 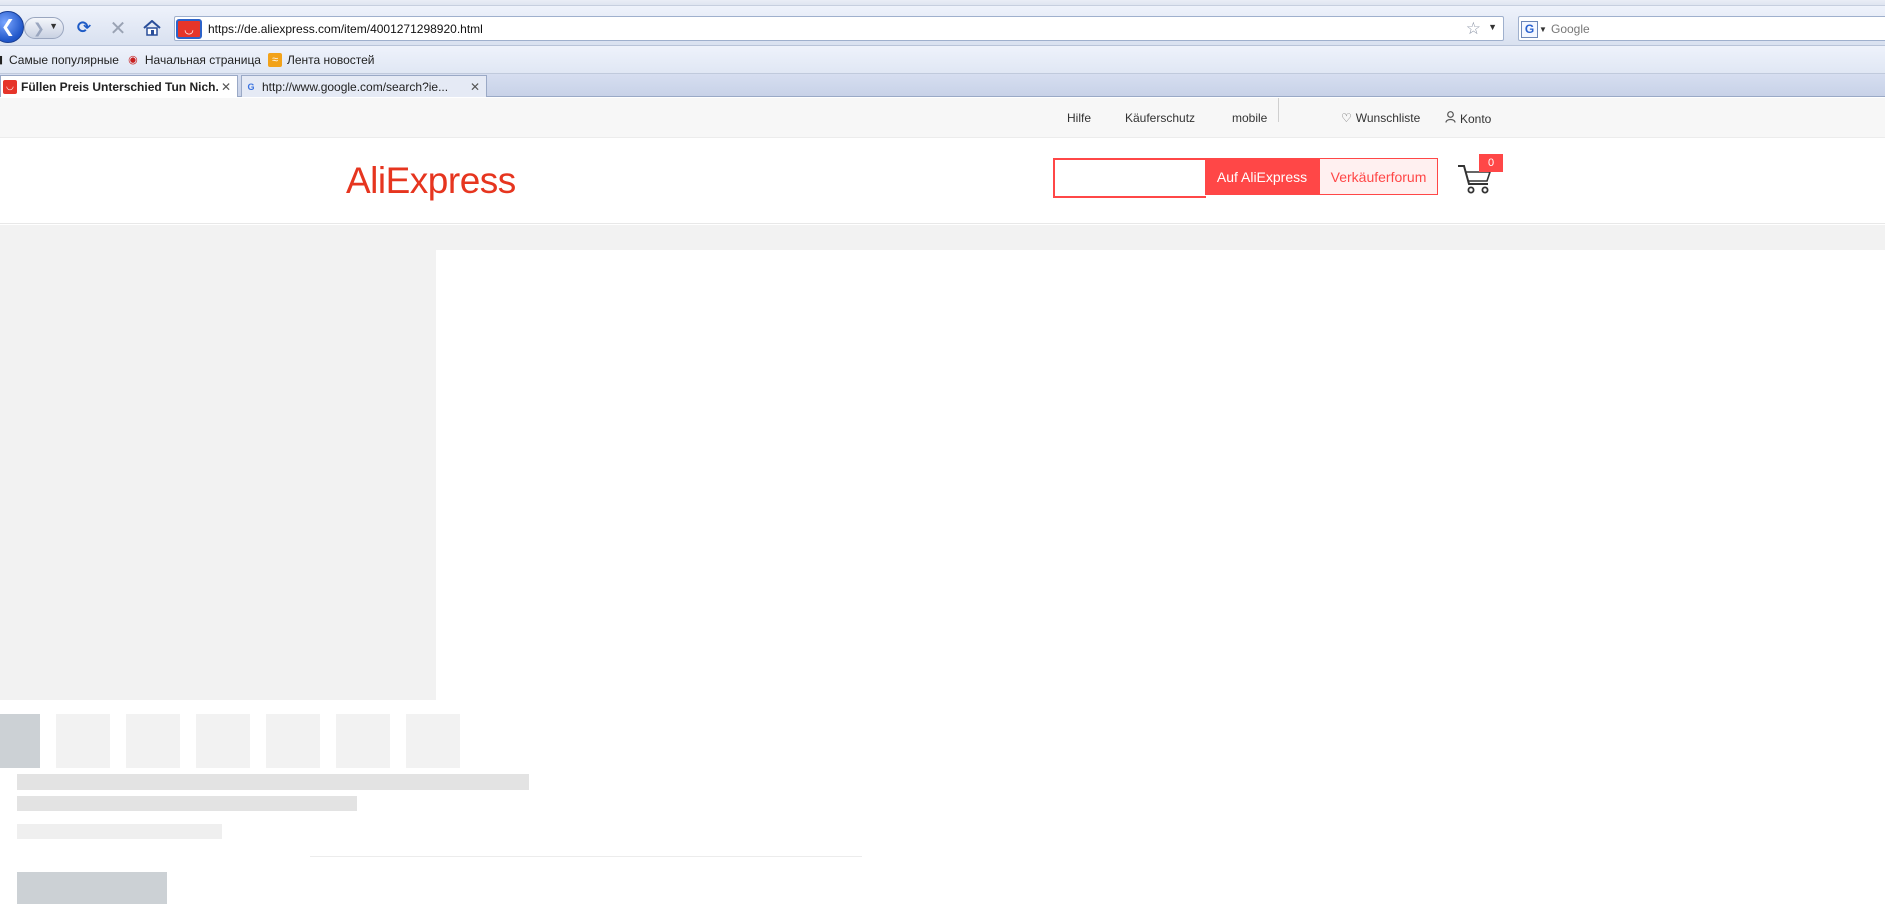 I want to click on bookmark-label: Самые популярные, so click(x=64, y=59).